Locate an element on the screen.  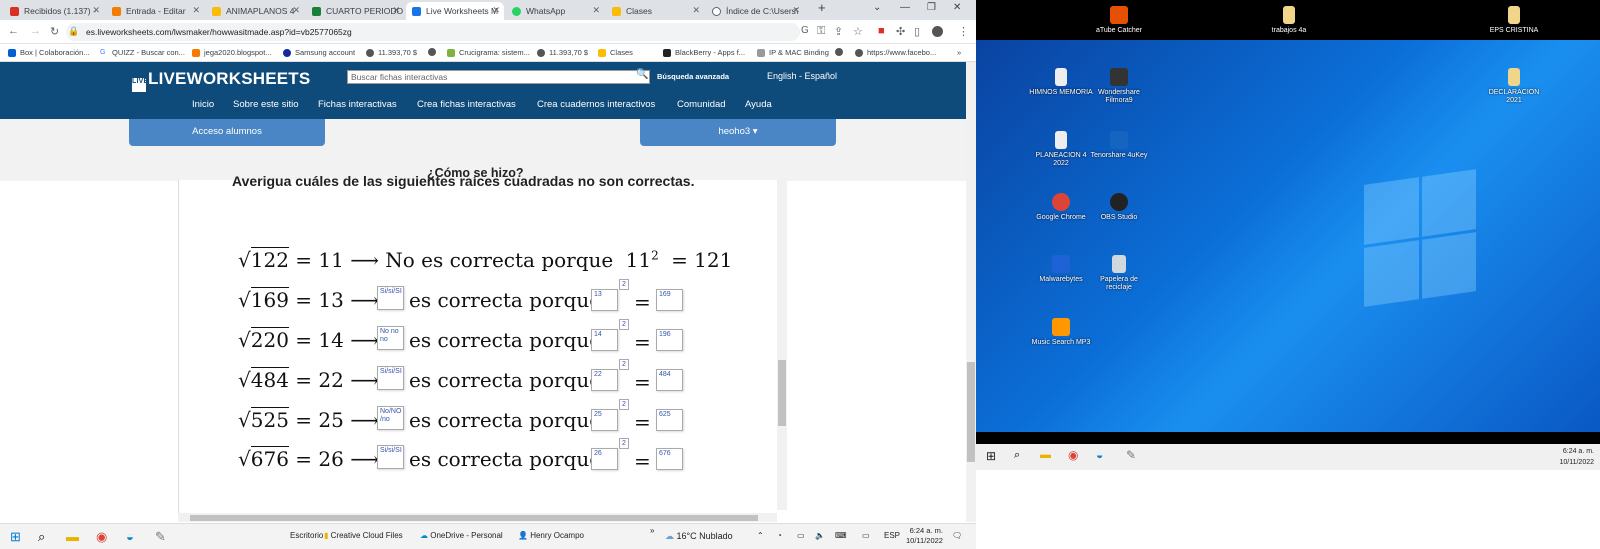
chrome-icon: ◉ is located at coordinates (1073, 455).